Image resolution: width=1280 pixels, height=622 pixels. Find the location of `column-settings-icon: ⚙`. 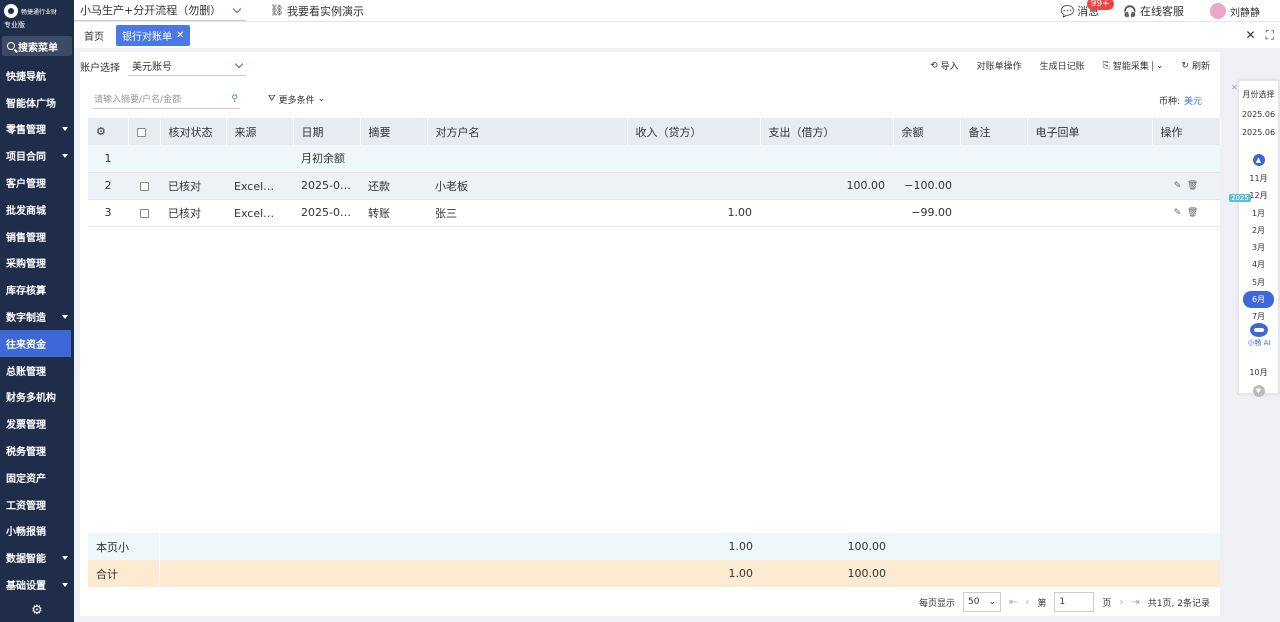

column-settings-icon: ⚙ is located at coordinates (108, 131).